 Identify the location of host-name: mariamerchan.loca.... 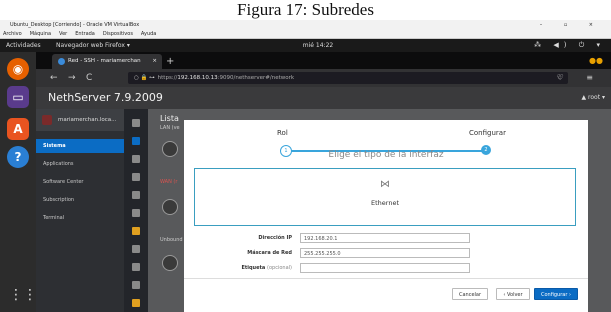
(87, 120).